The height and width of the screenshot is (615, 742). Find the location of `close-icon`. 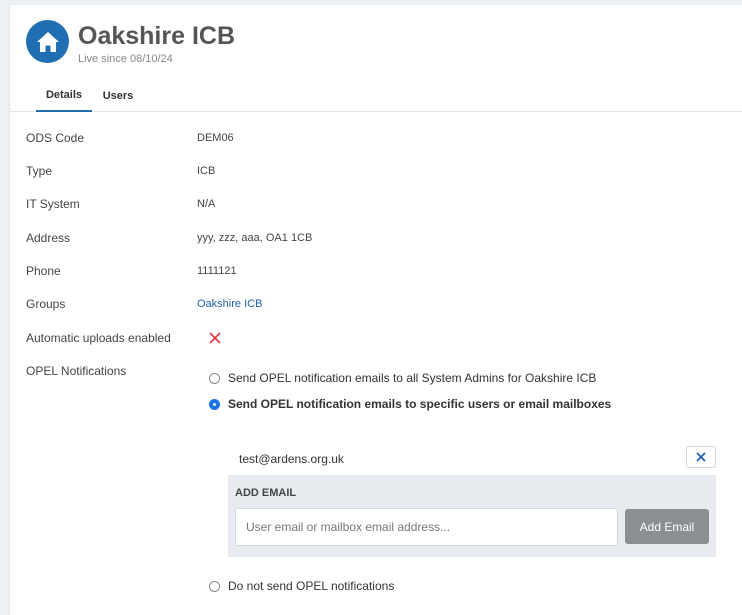

close-icon is located at coordinates (701, 457).